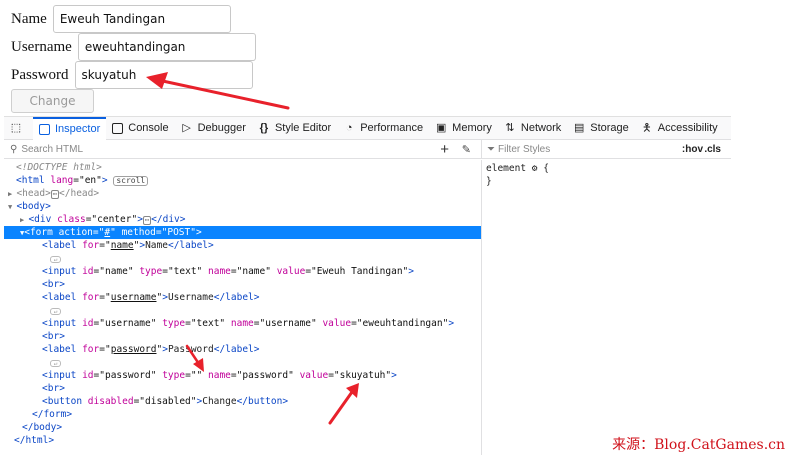 This screenshot has height=458, width=789. What do you see at coordinates (78, 129) in the screenshot?
I see `tab-inspector-label: Inspector` at bounding box center [78, 129].